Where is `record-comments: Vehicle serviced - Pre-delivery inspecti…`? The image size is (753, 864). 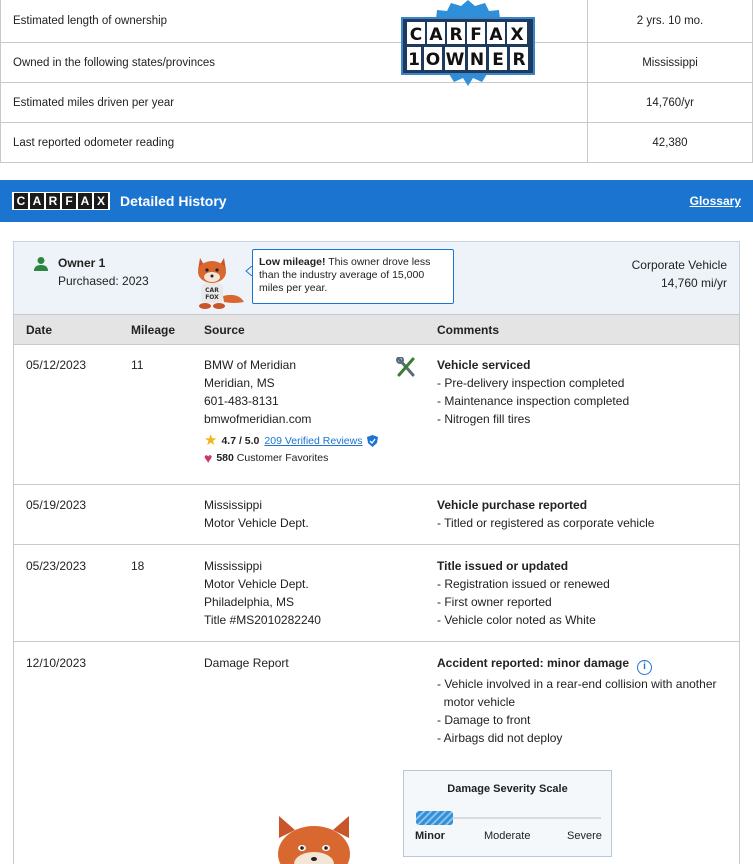
record-comments: Vehicle serviced - Pre-delivery inspecti… is located at coordinates (533, 392).